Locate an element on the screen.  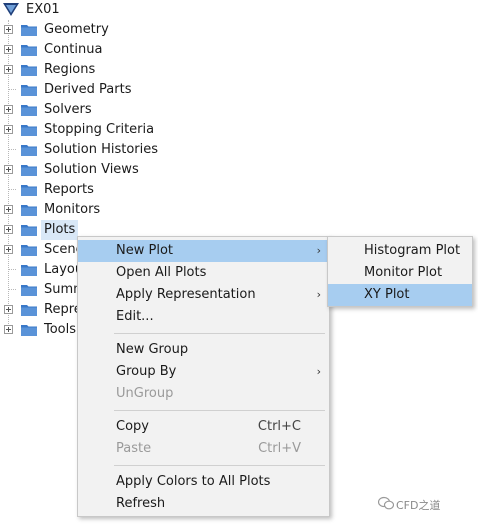
submenu-item-histogram-plot: Histogram Plot is located at coordinates (400, 251).